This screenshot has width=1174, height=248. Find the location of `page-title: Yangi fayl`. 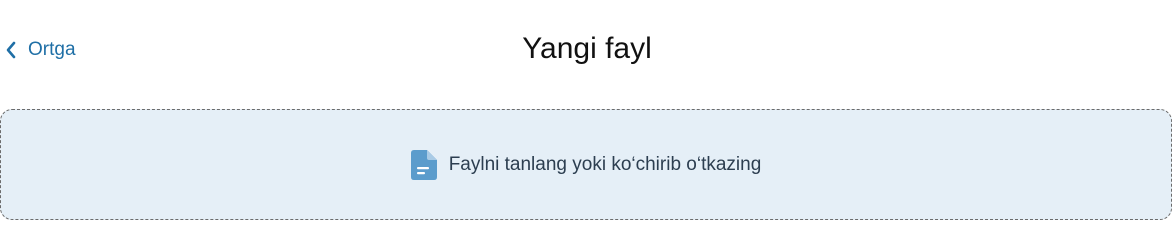

page-title: Yangi fayl is located at coordinates (587, 48).